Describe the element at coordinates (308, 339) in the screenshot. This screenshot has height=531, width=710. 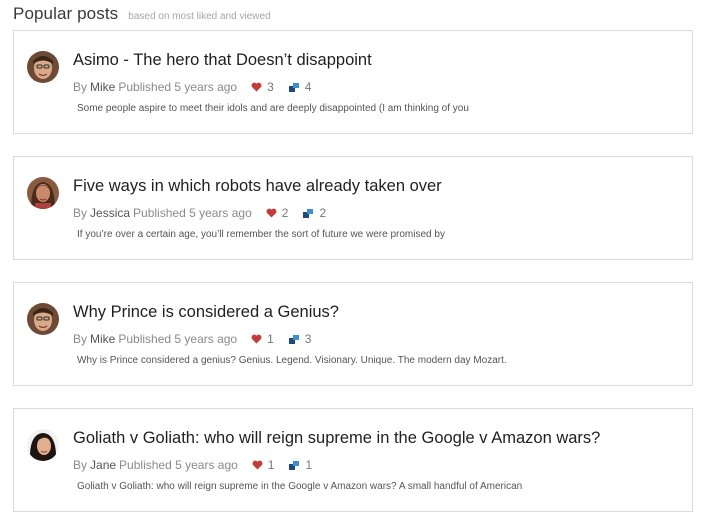
I see `views-count: 3` at that location.